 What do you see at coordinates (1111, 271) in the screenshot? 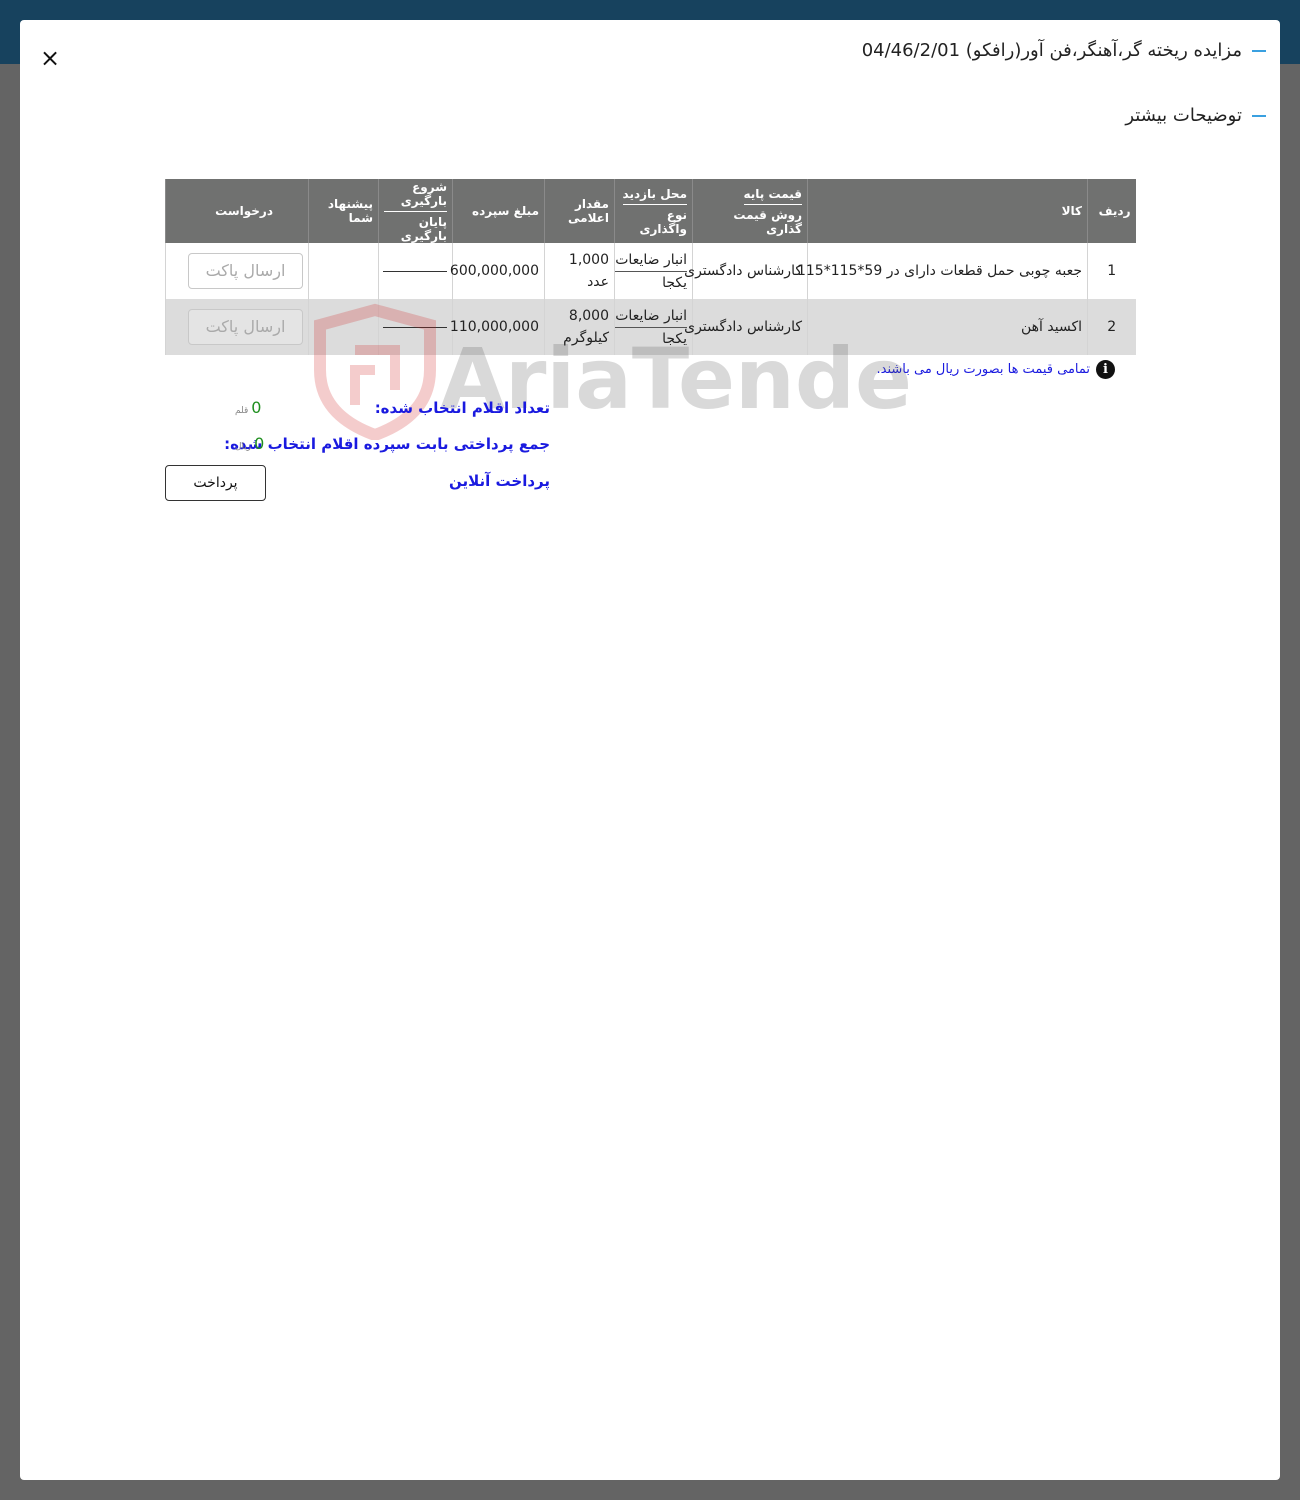
I see `row-number: 1` at bounding box center [1111, 271].